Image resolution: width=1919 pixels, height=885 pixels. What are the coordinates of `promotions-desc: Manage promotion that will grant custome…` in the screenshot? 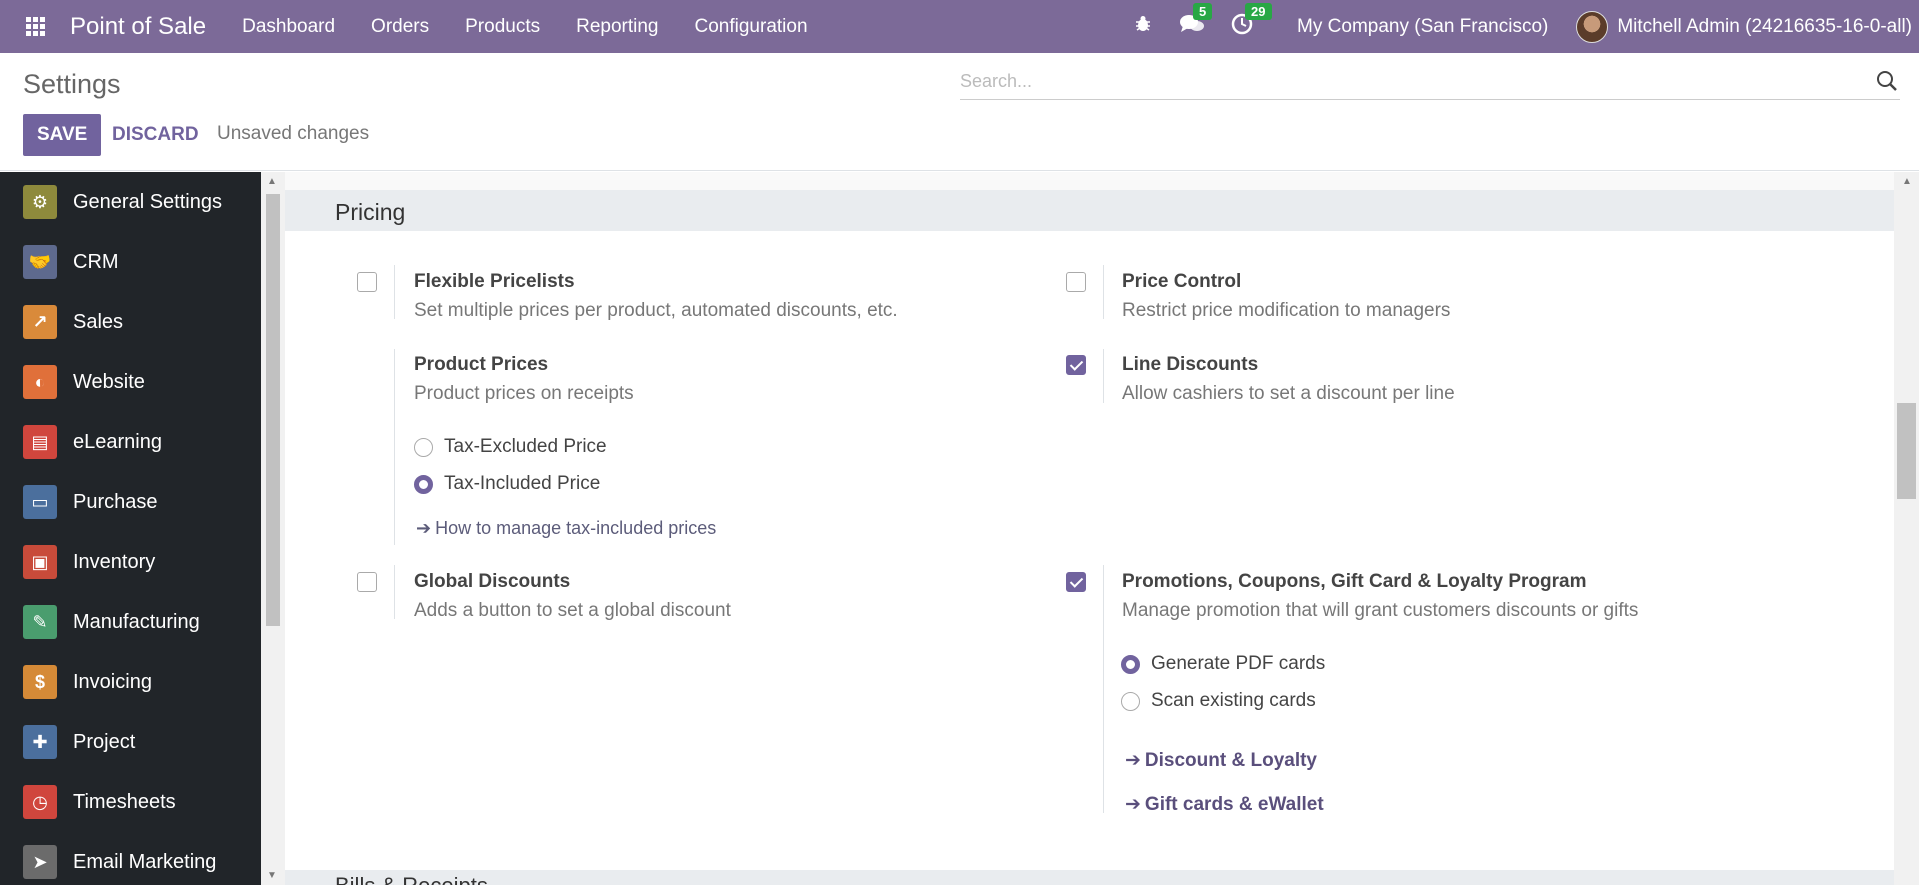 It's located at (1380, 610).